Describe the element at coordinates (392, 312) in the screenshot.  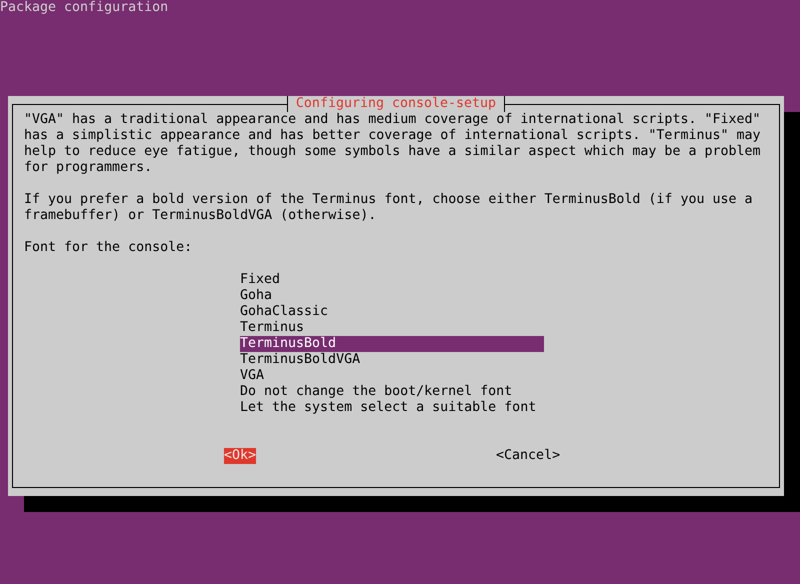
I see `font-option: GohaClassic` at that location.